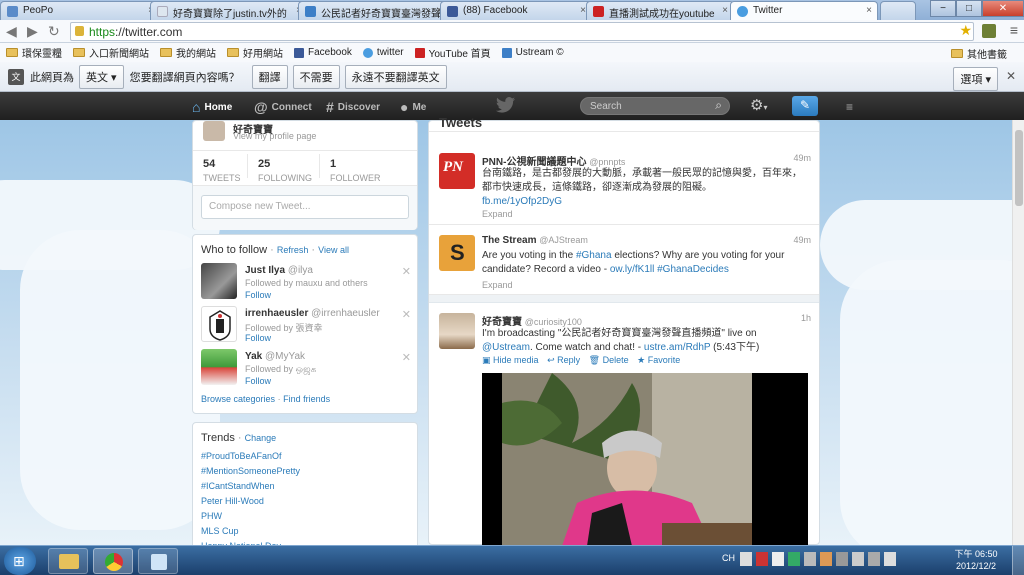 This screenshot has height=575, width=1024. Describe the element at coordinates (658, 360) in the screenshot. I see `favorite-button: ★ Favorite` at that location.